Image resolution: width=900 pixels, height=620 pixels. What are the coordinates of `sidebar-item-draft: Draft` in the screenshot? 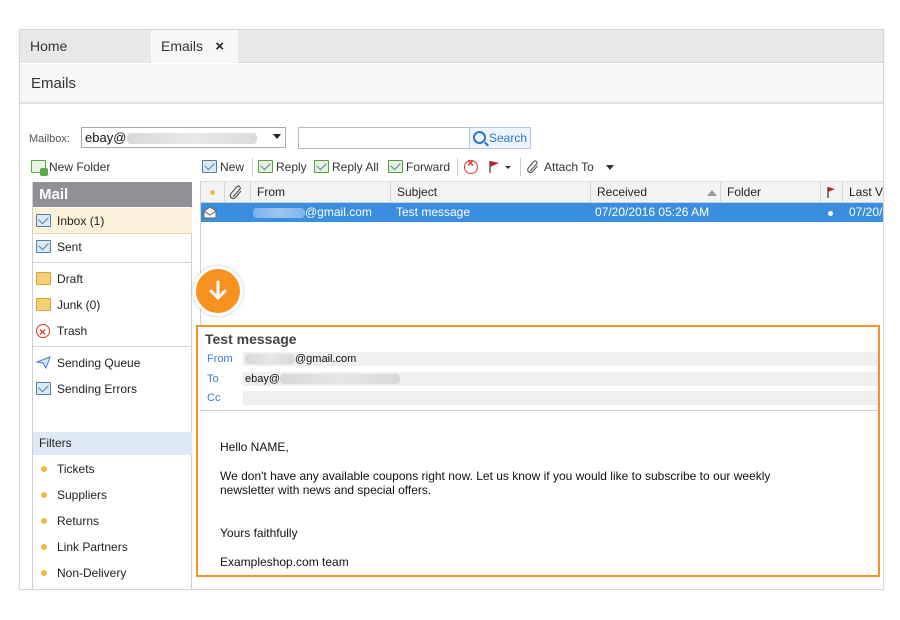 It's located at (112, 279).